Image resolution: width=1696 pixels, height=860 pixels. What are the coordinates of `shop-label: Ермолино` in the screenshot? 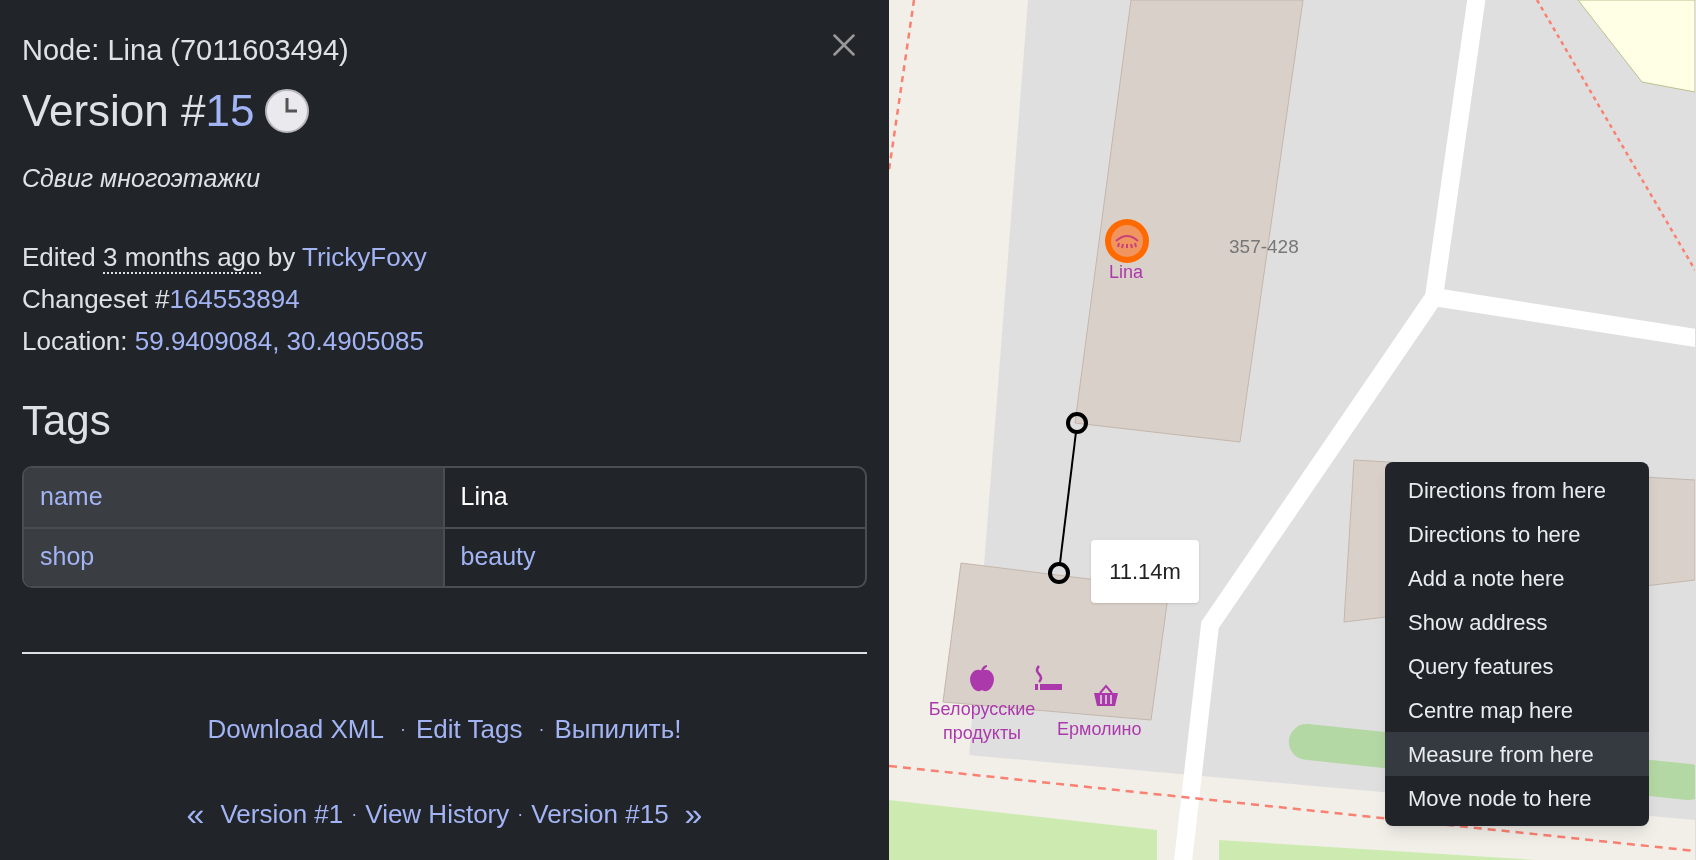 It's located at (1099, 729).